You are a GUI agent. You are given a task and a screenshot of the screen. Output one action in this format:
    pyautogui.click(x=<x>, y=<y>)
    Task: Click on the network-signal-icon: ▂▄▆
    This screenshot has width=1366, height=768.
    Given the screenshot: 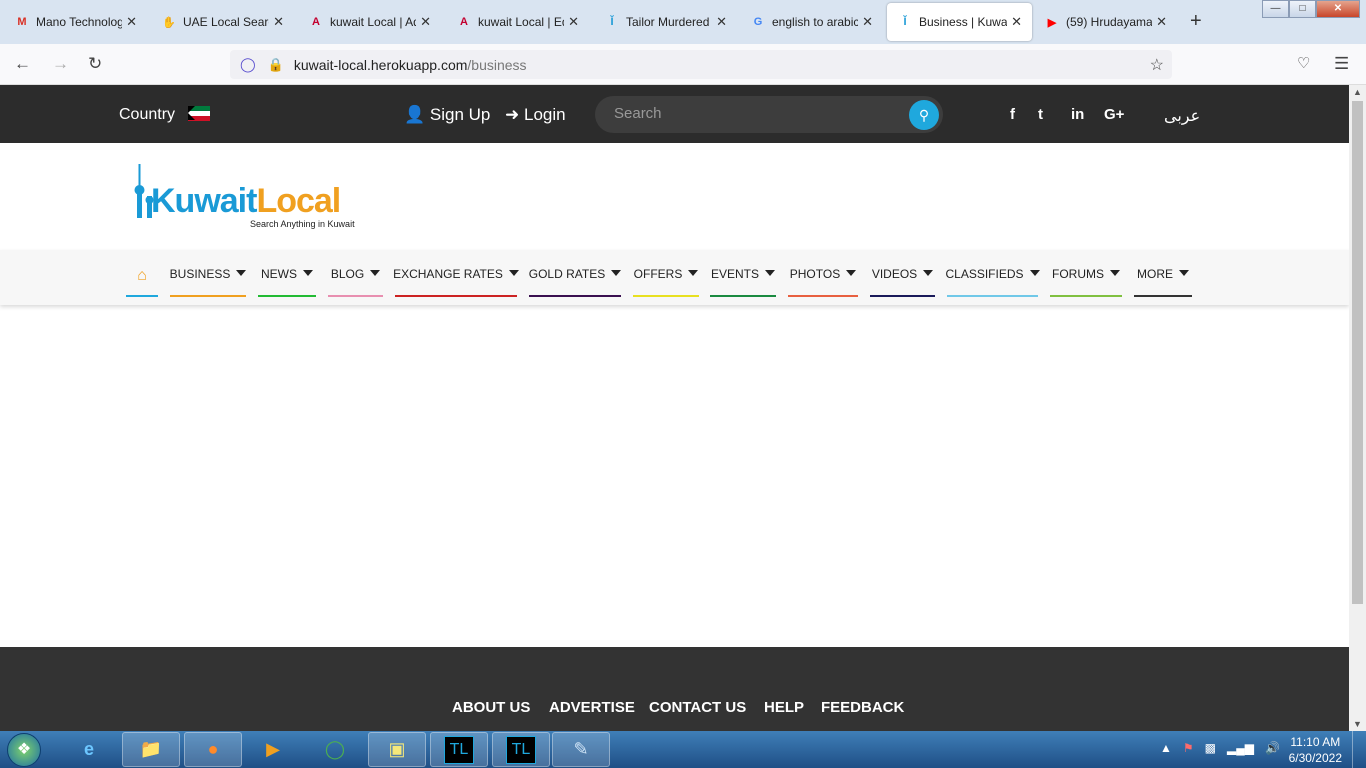 What is the action you would take?
    pyautogui.click(x=1240, y=748)
    